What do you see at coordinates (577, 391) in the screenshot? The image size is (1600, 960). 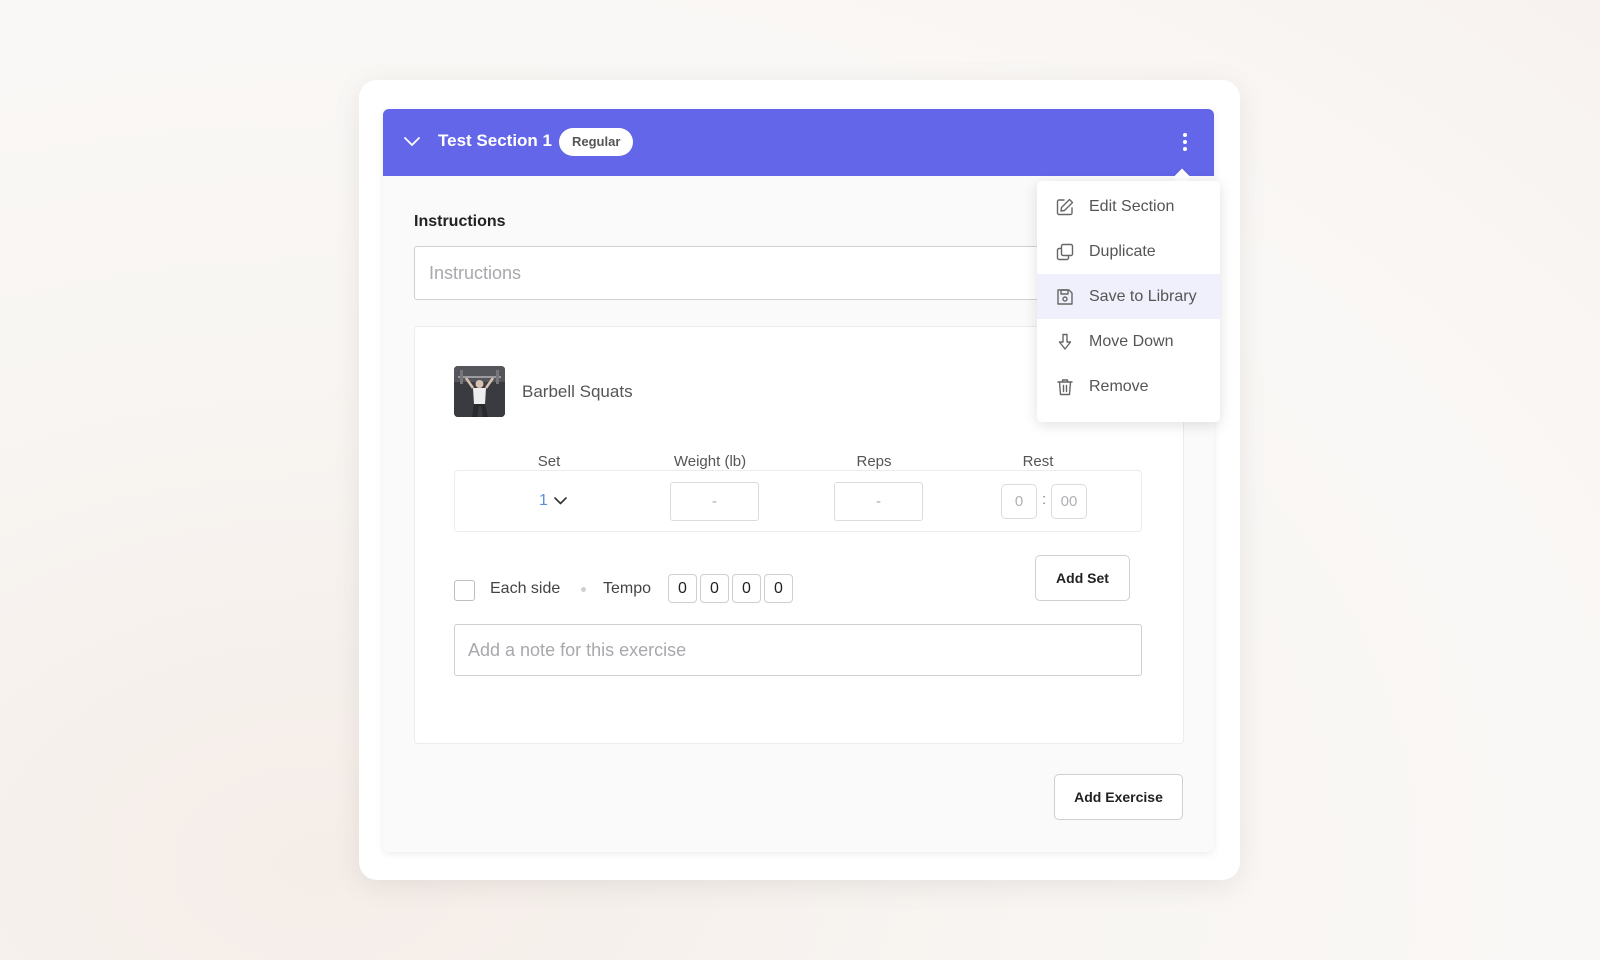 I see `exercise-name: Barbell Squats` at bounding box center [577, 391].